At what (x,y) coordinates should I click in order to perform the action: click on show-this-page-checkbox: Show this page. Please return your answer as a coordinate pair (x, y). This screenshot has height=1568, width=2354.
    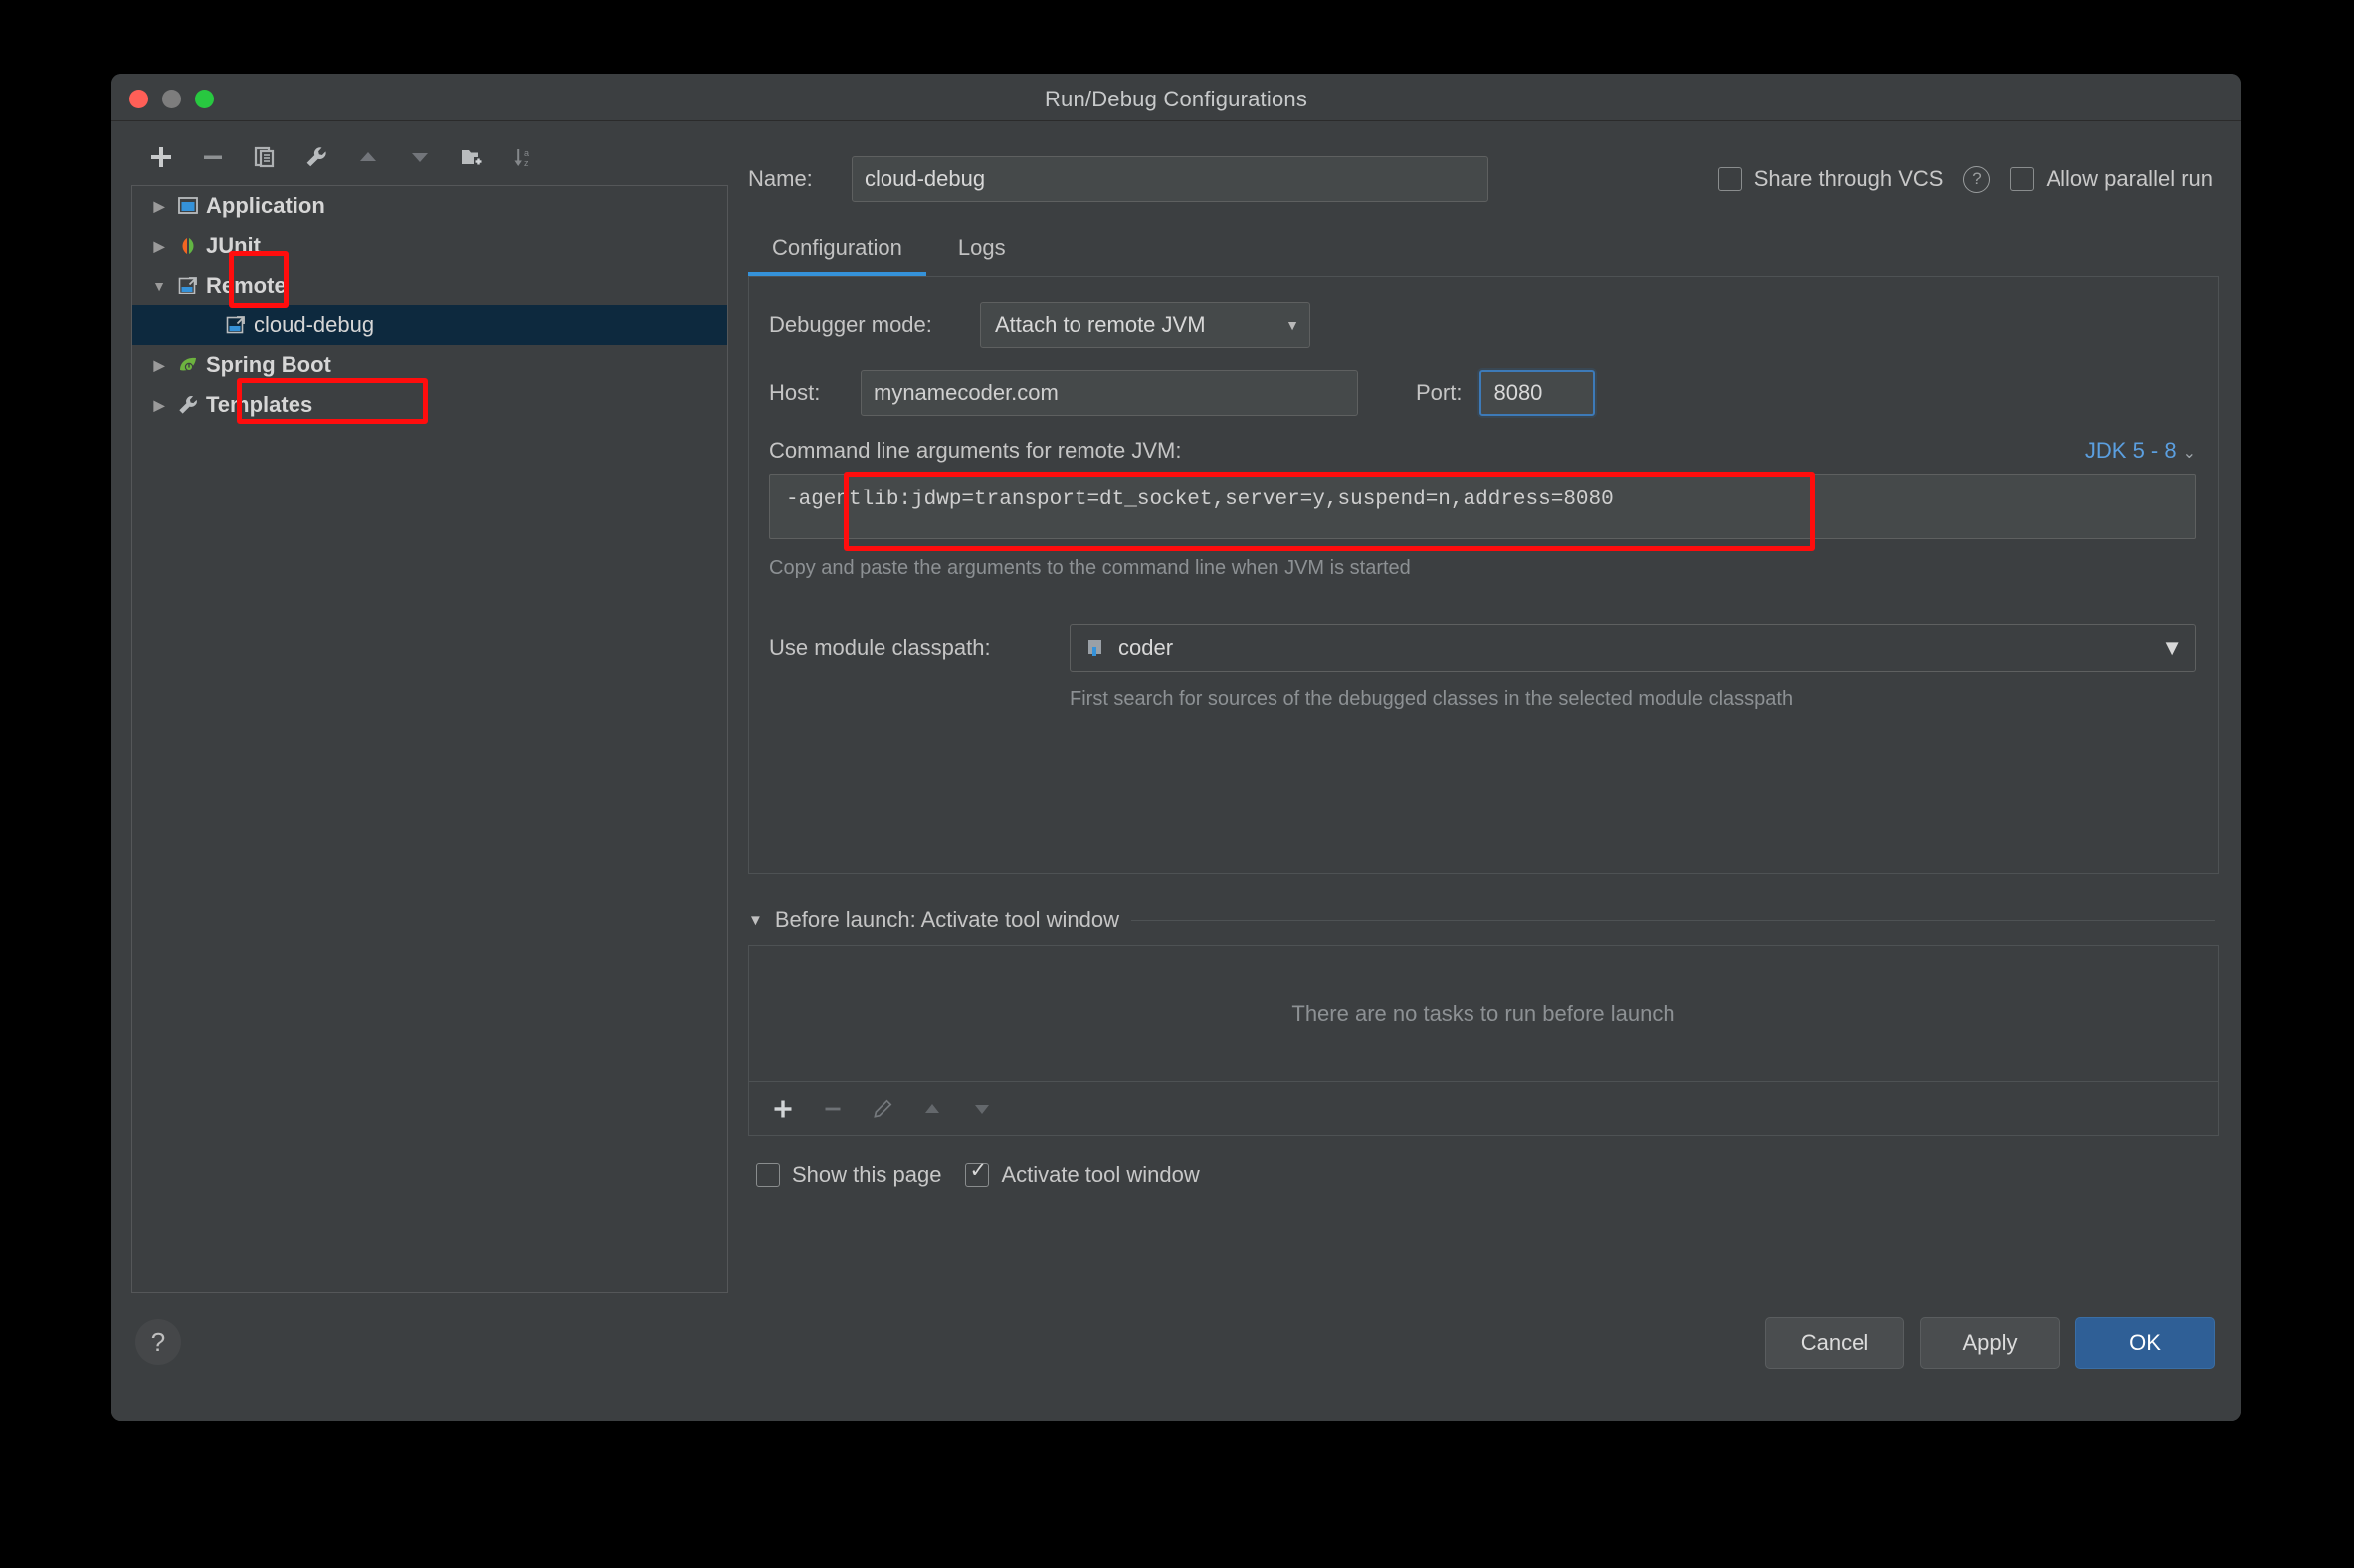
    Looking at the image, I should click on (848, 1175).